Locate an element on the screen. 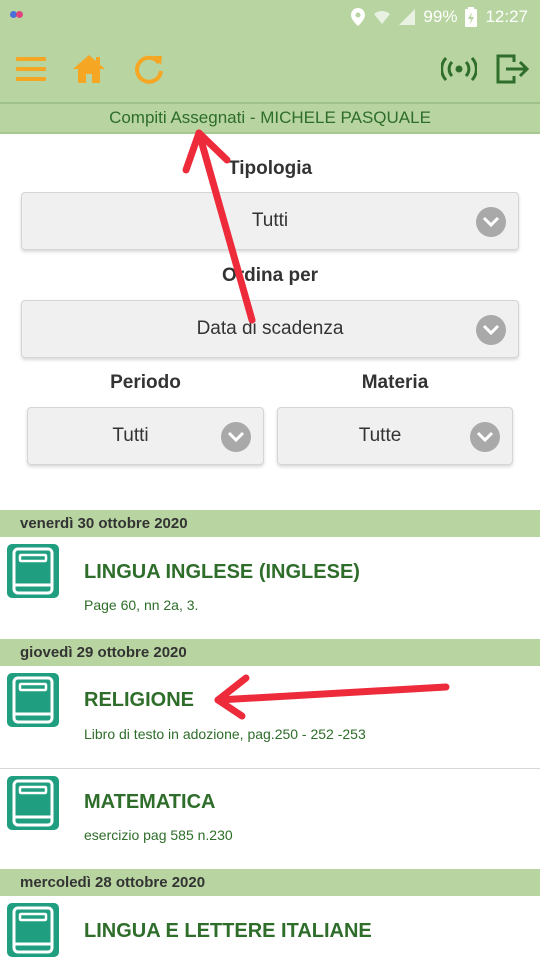  home-button is located at coordinates (89, 69).